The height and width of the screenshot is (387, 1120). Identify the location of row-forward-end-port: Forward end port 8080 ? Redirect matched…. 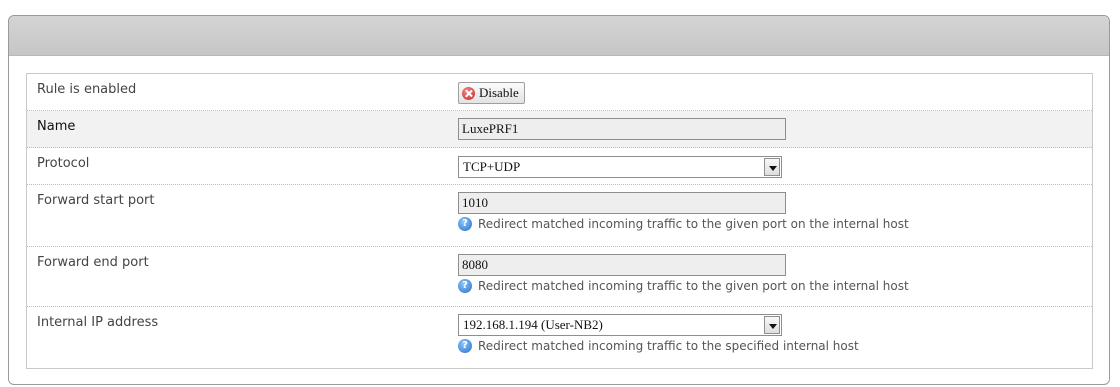
(559, 277).